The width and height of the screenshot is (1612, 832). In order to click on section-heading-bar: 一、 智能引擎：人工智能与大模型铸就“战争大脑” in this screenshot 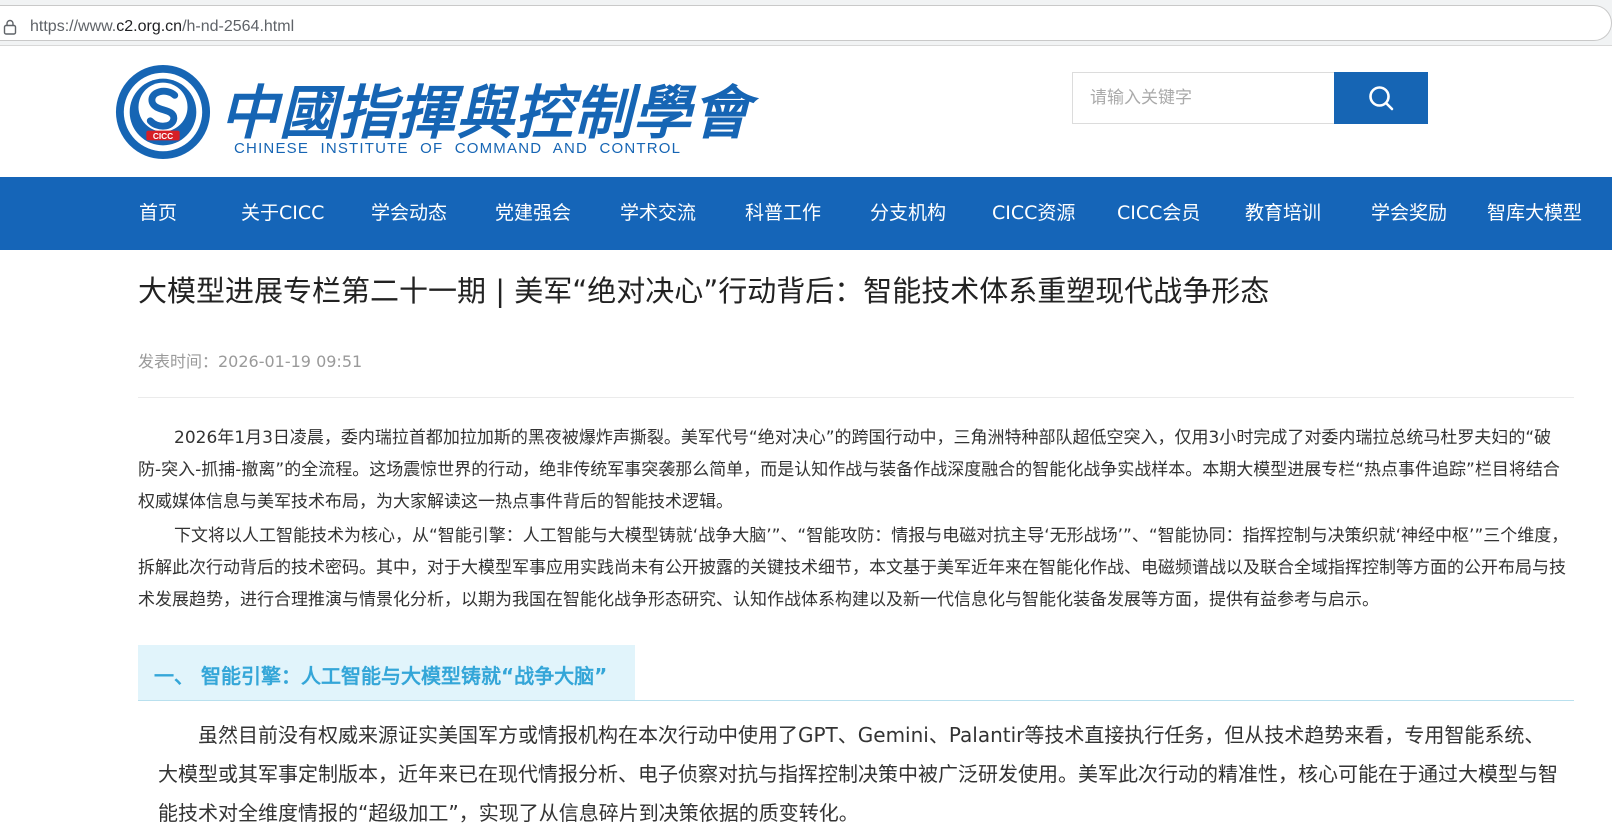, I will do `click(856, 673)`.